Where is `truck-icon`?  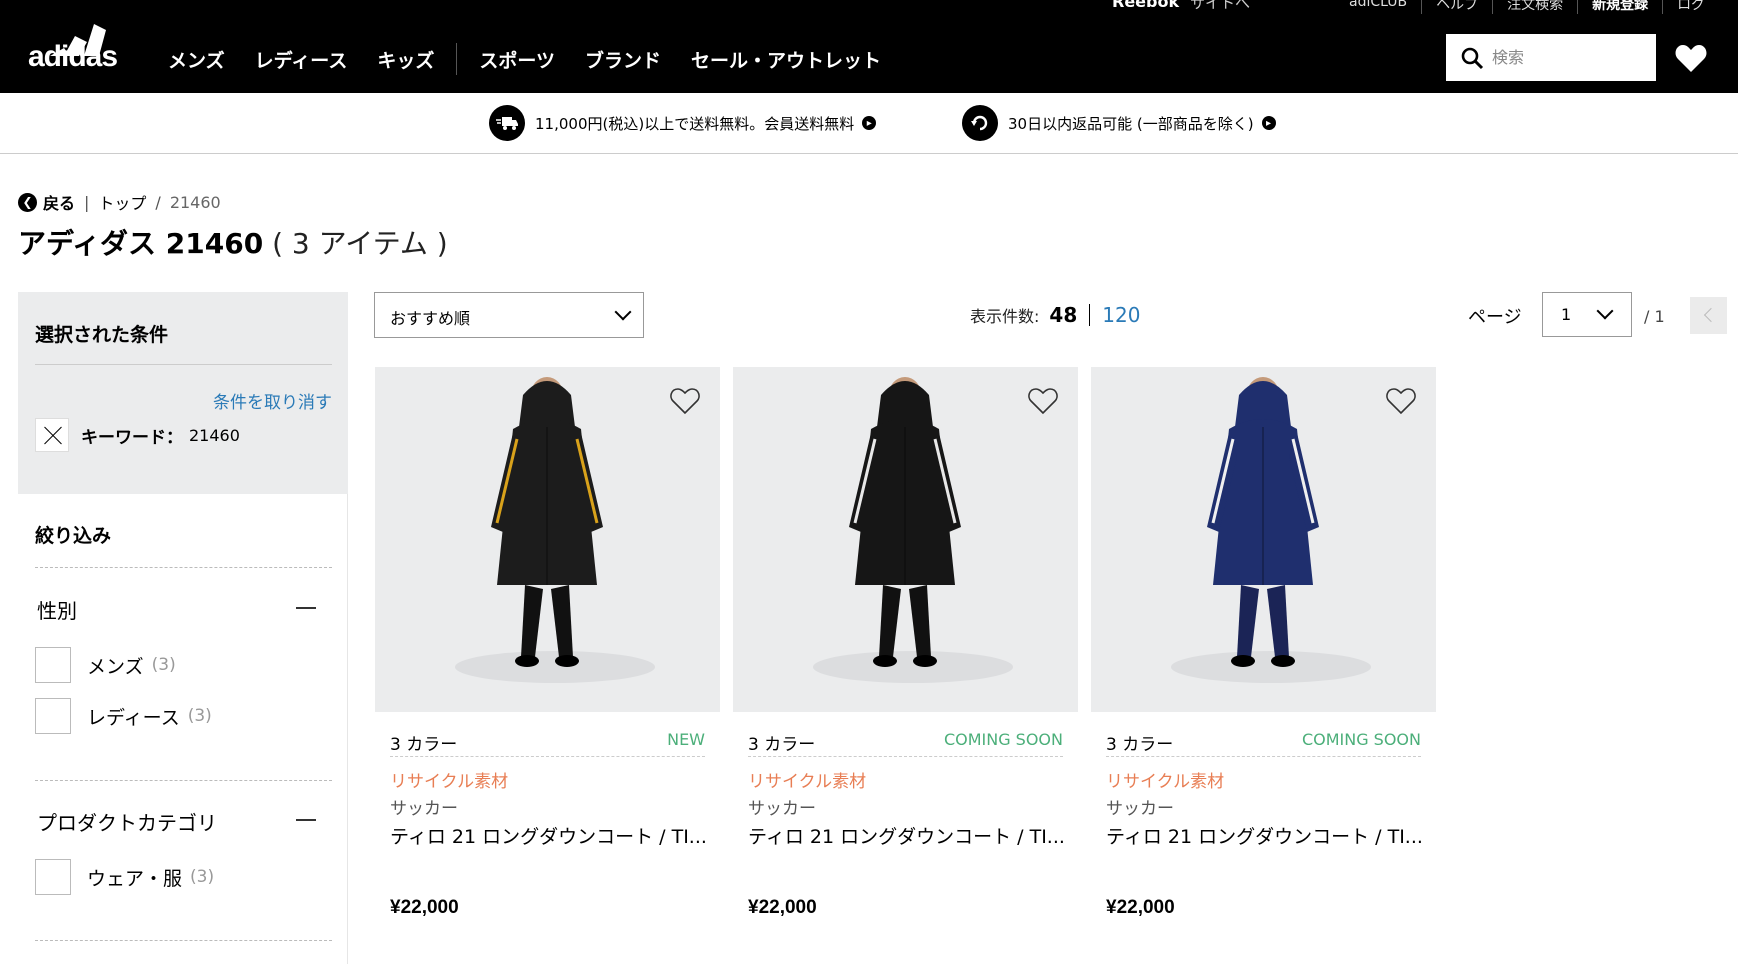
truck-icon is located at coordinates (507, 123).